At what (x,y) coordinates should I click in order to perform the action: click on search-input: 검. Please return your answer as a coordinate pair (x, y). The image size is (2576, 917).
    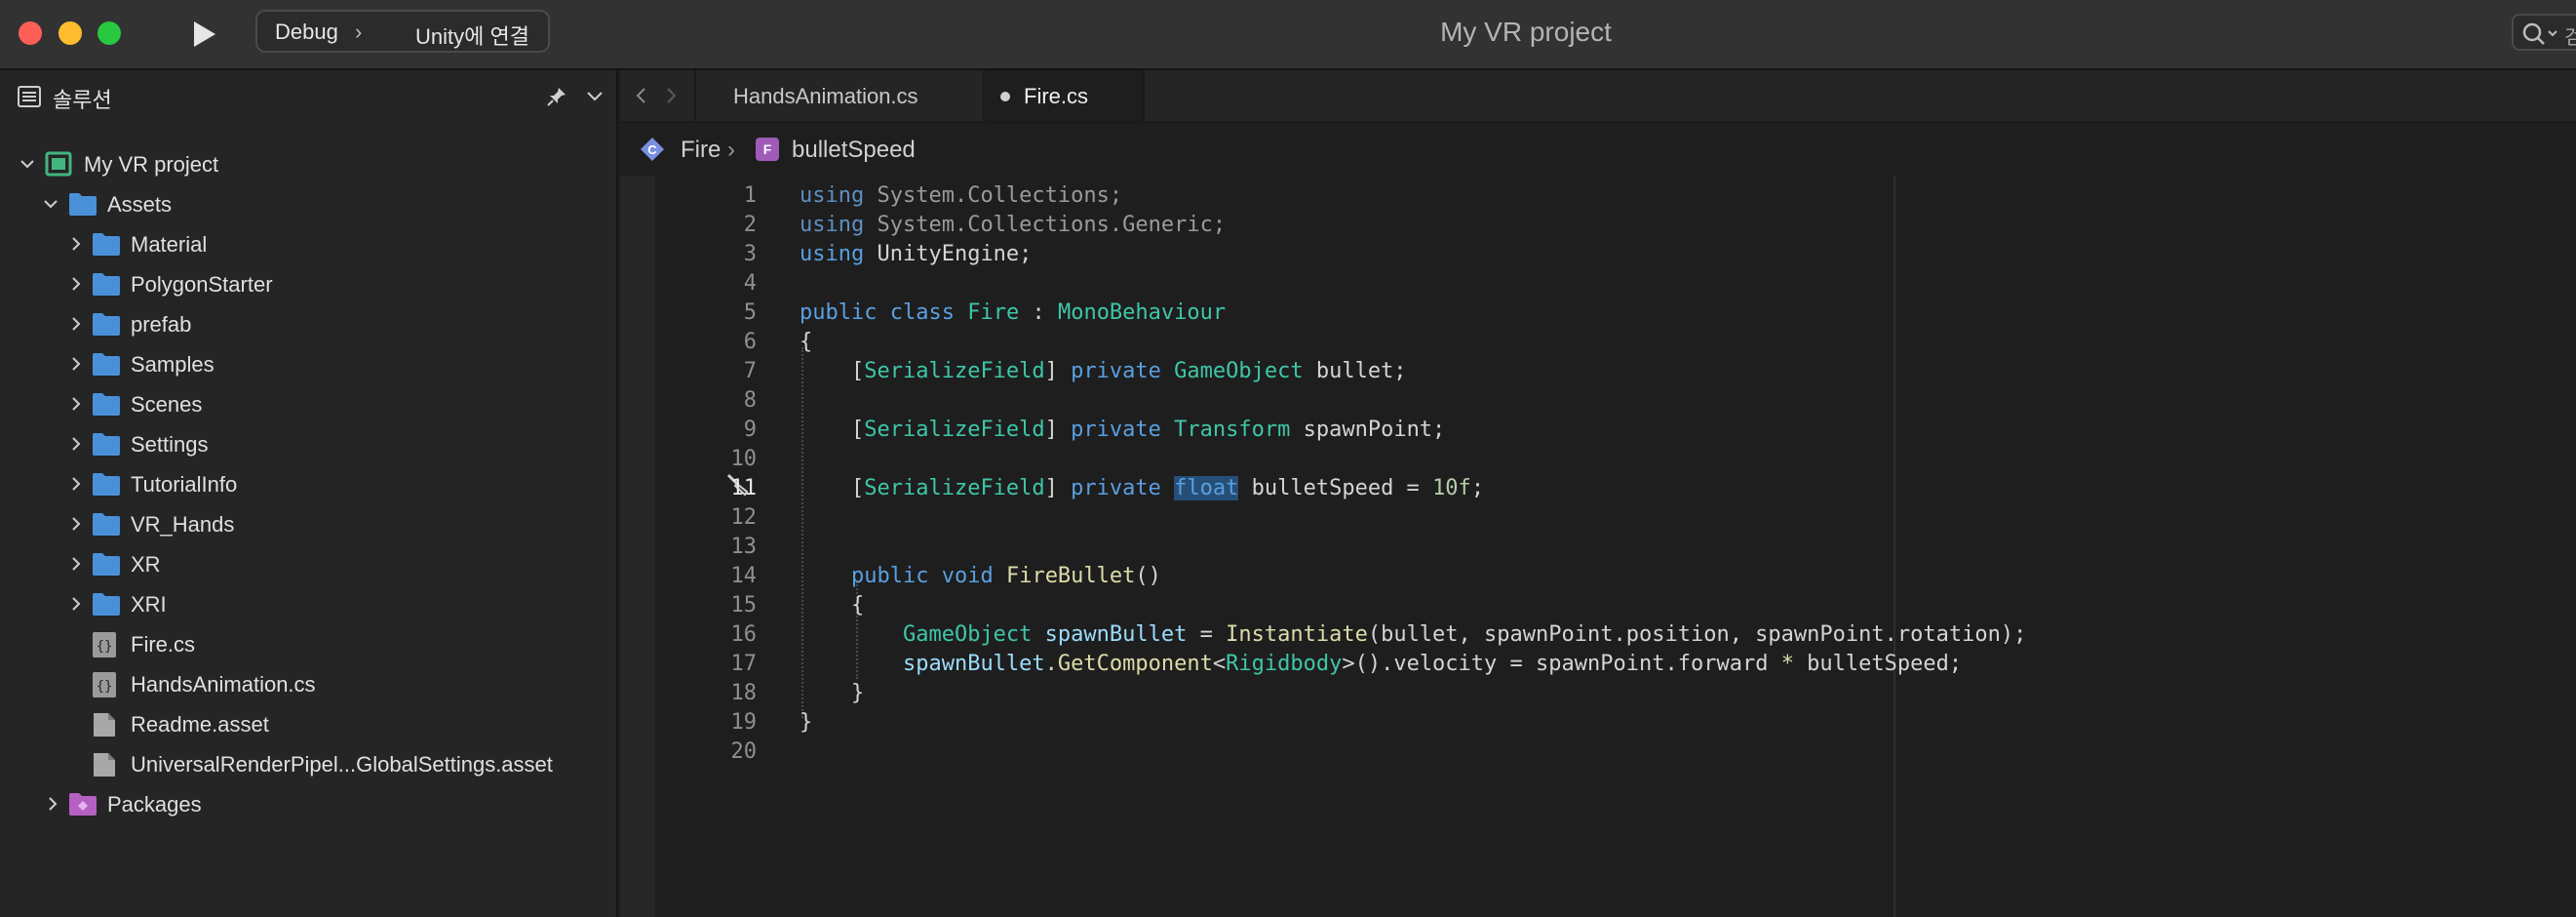
    Looking at the image, I should click on (2544, 32).